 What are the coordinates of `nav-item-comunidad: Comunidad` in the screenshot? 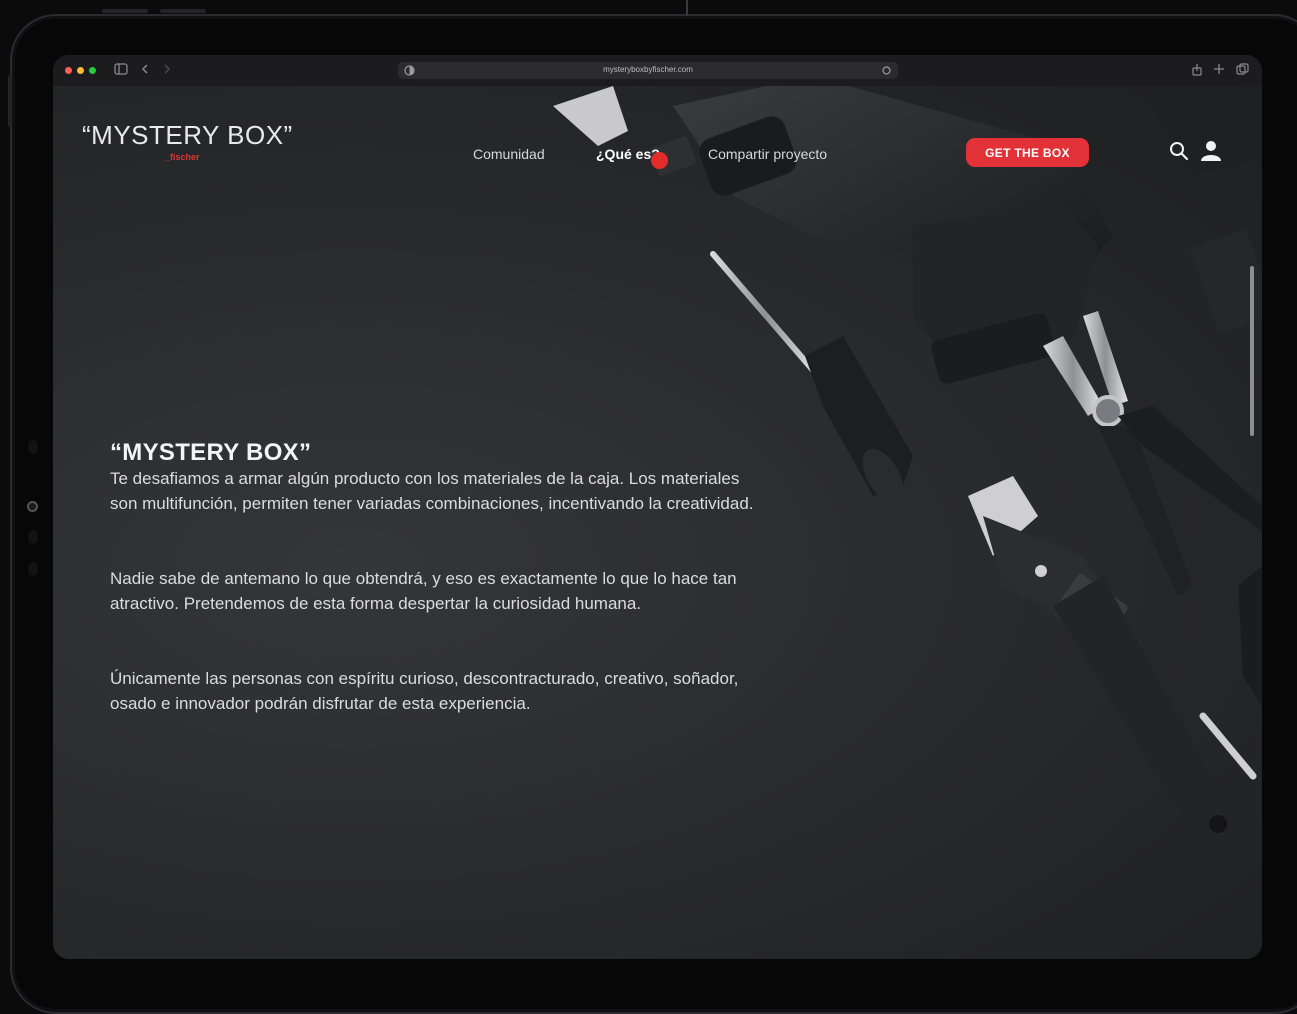 It's located at (509, 154).